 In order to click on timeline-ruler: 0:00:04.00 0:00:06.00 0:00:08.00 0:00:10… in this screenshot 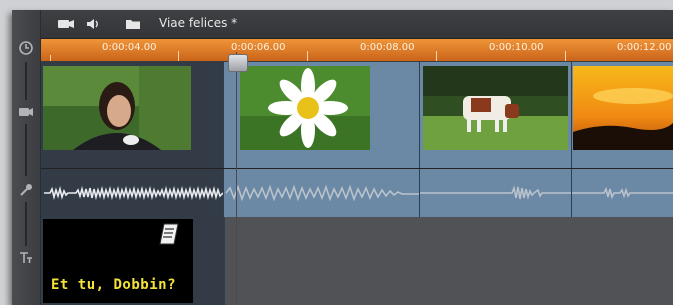, I will do `click(357, 50)`.